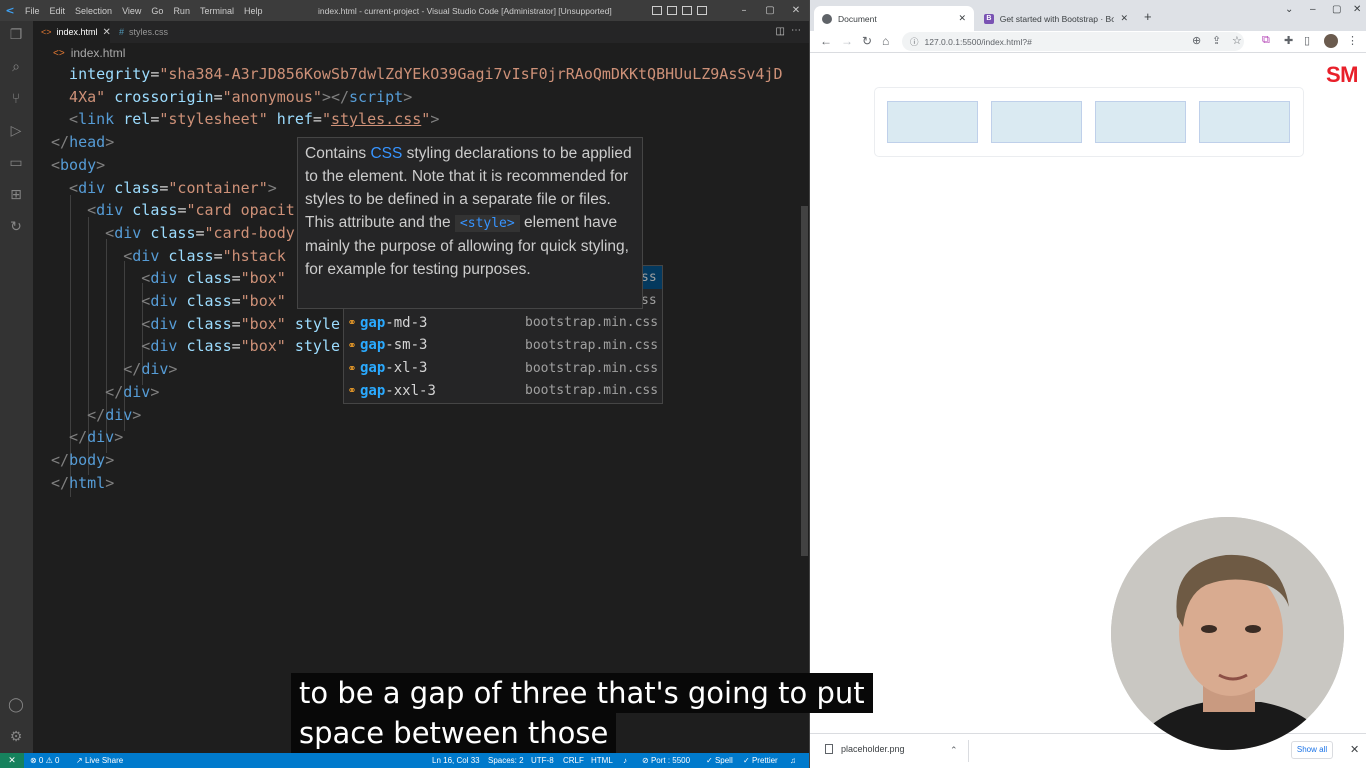 This screenshot has width=1366, height=768. I want to click on menu-run: Run, so click(181, 11).